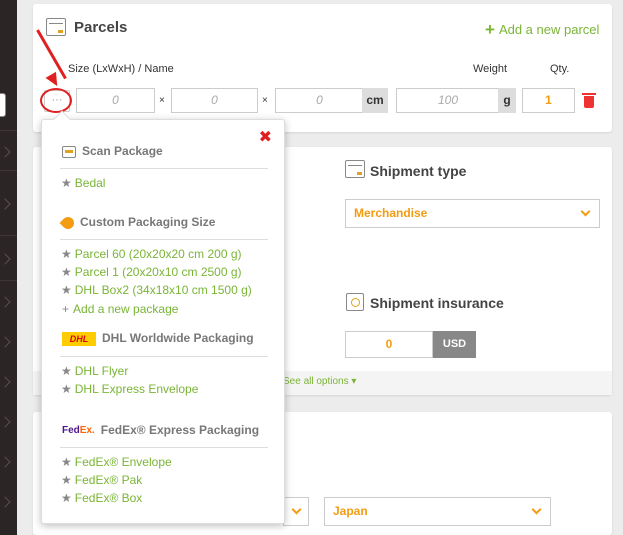  I want to click on custom-item-label: DHL Box2 (34x18x10 cm 1500 g), so click(163, 290).